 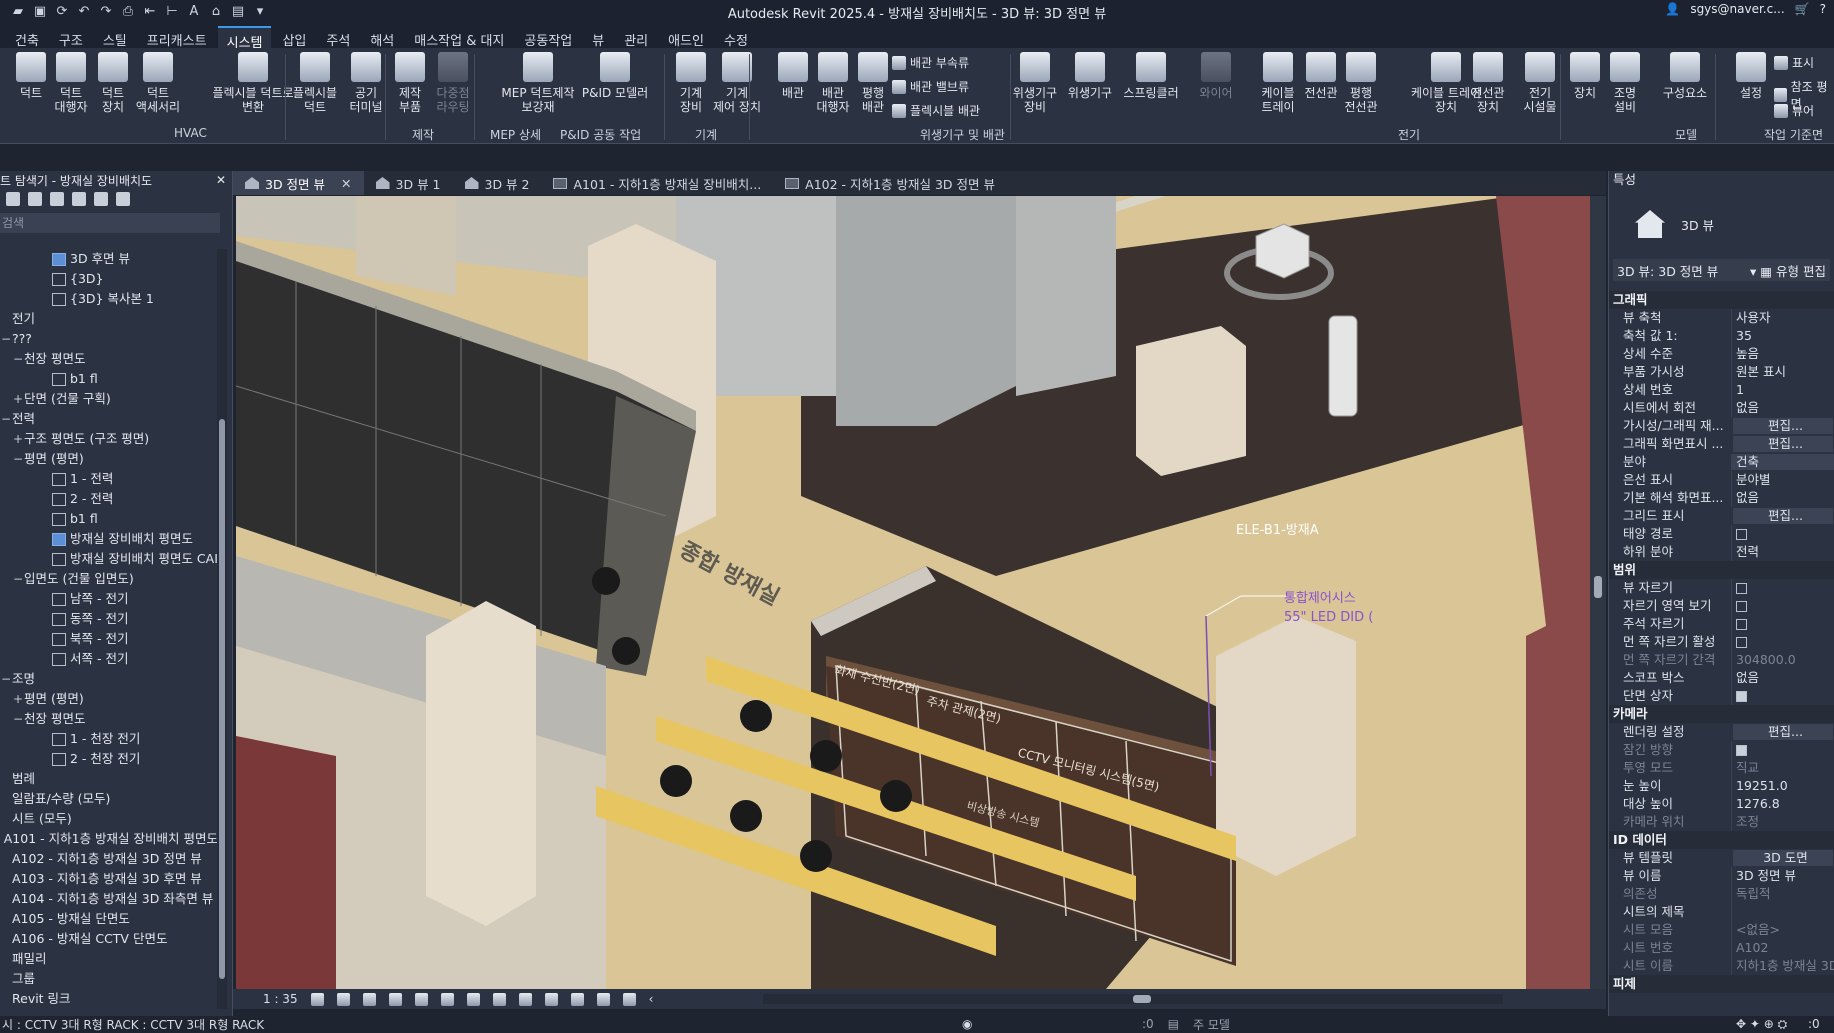 I want to click on ribbon-small-pipe-accessory: 배관 밸브류, so click(x=930, y=86).